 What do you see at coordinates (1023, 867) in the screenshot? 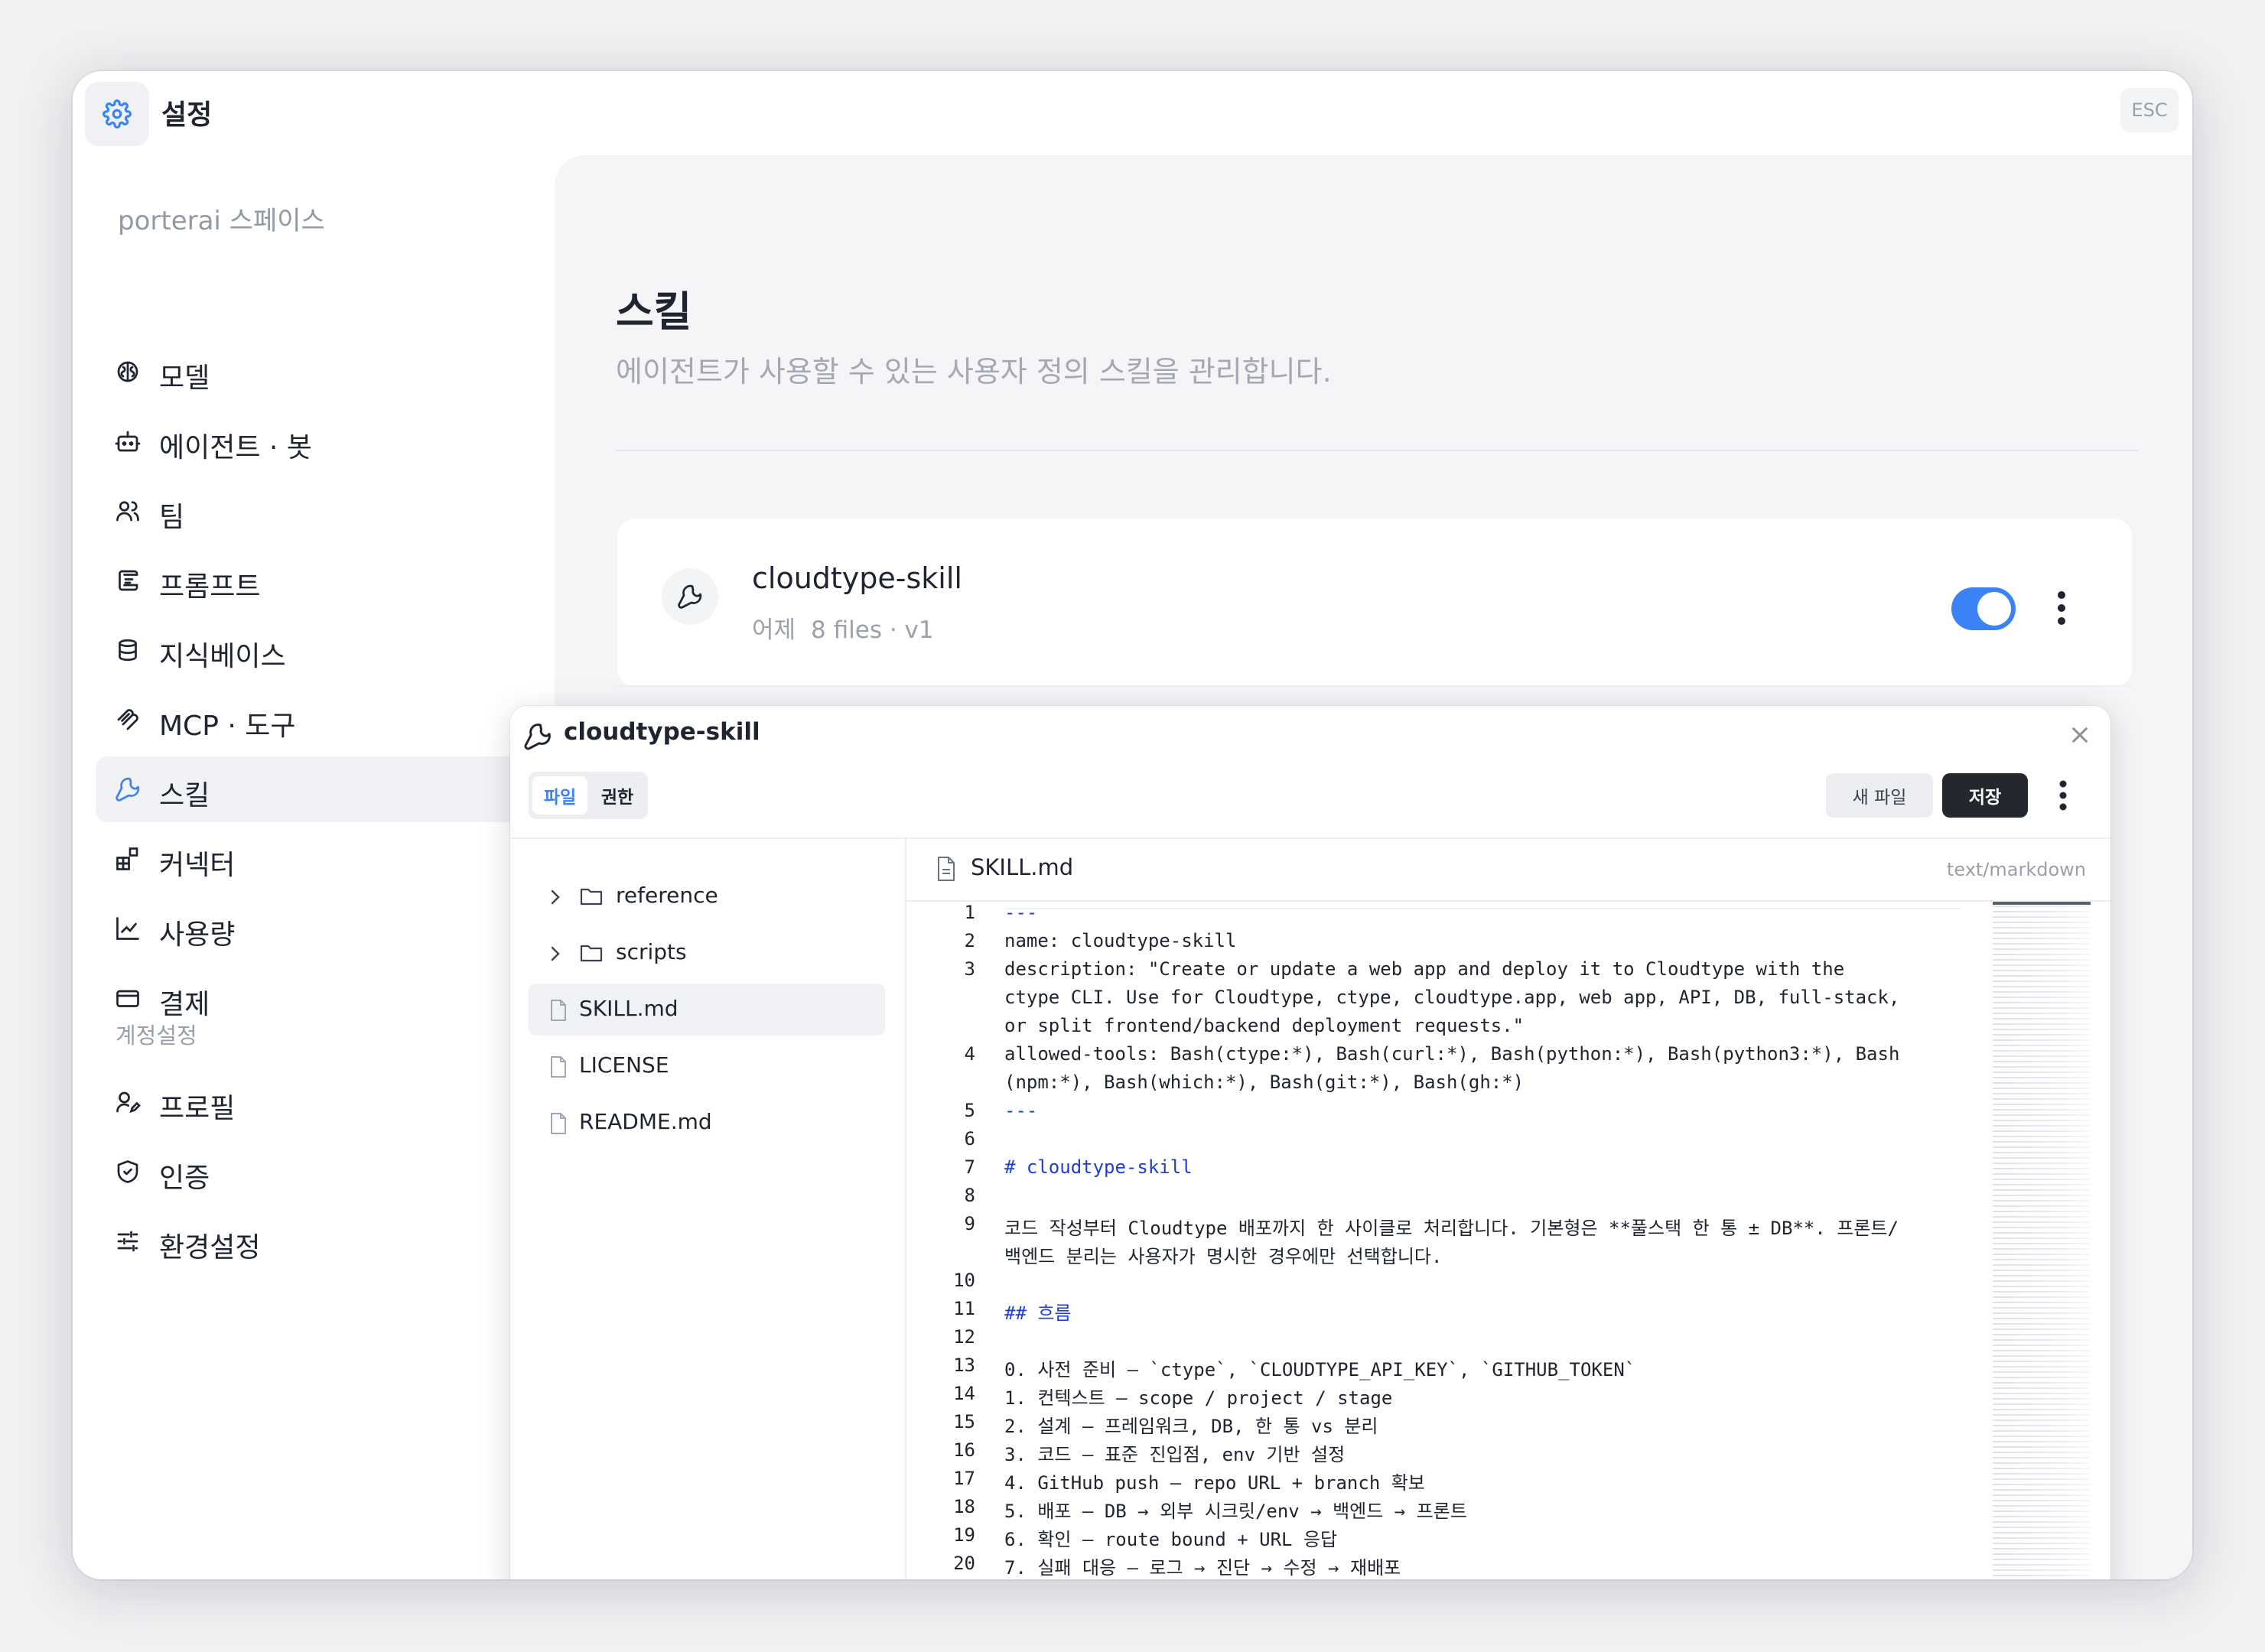
I see `editor-filename: SKILL.md` at bounding box center [1023, 867].